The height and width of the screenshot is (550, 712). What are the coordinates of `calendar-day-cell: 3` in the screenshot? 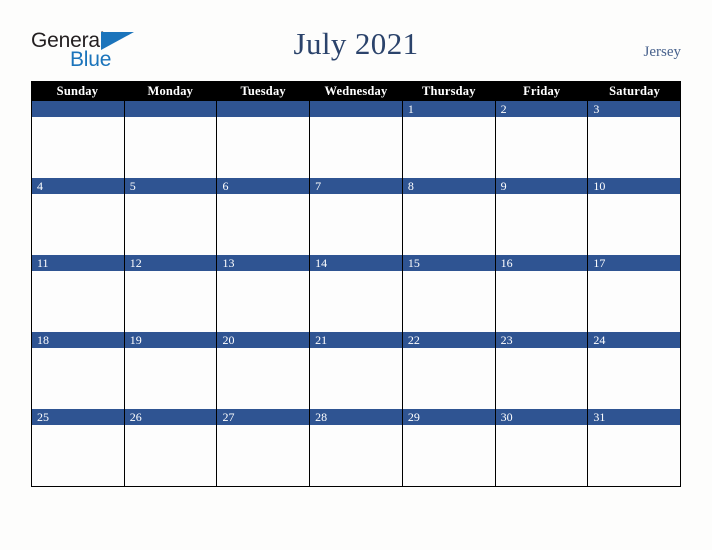 It's located at (635, 139).